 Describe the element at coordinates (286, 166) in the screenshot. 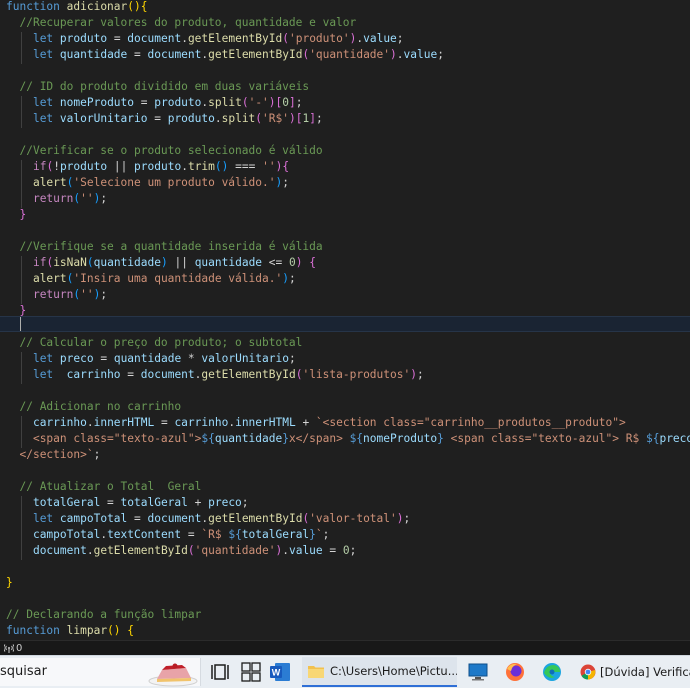

I see `code-token: {` at that location.